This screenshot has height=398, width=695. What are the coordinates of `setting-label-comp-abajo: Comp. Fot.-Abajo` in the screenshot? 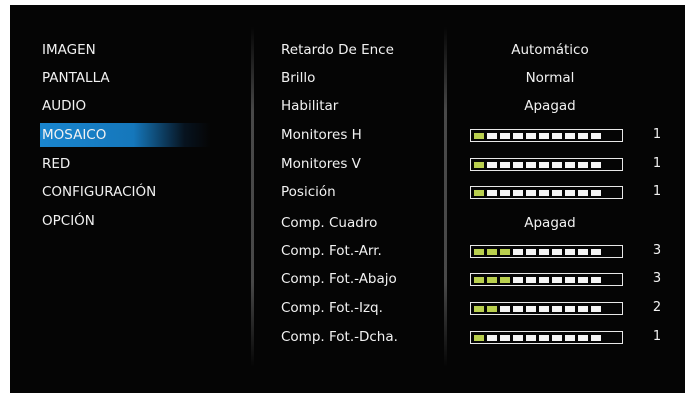 It's located at (339, 279).